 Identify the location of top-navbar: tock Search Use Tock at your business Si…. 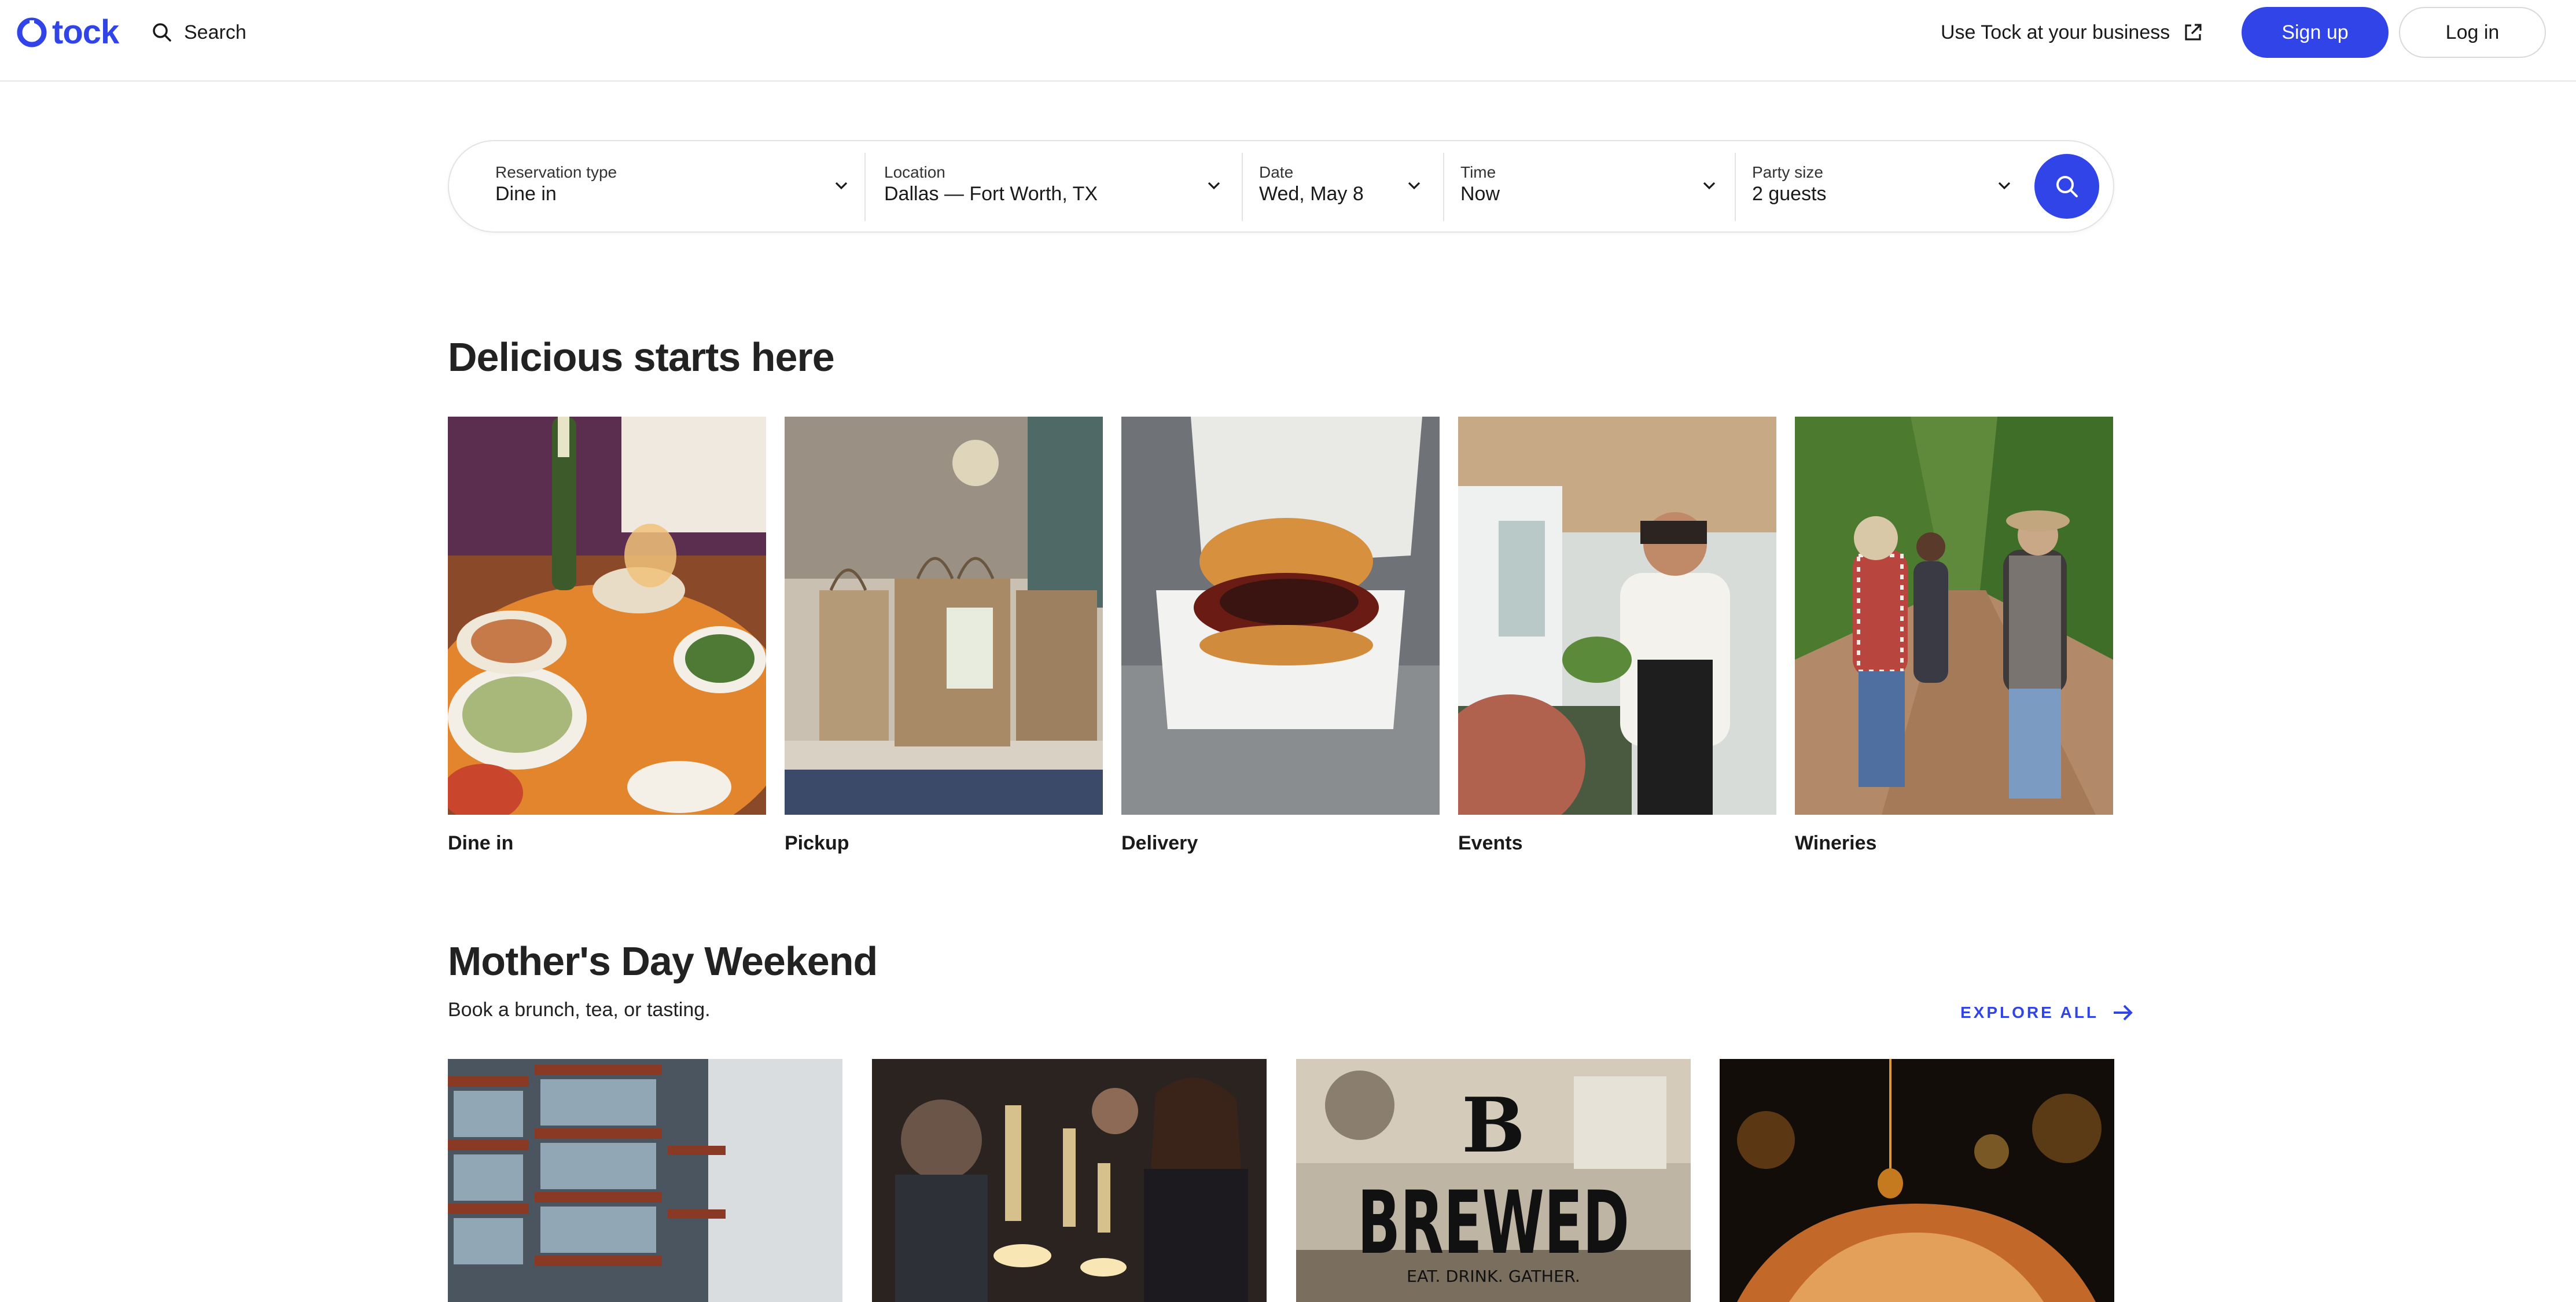
(1288, 41).